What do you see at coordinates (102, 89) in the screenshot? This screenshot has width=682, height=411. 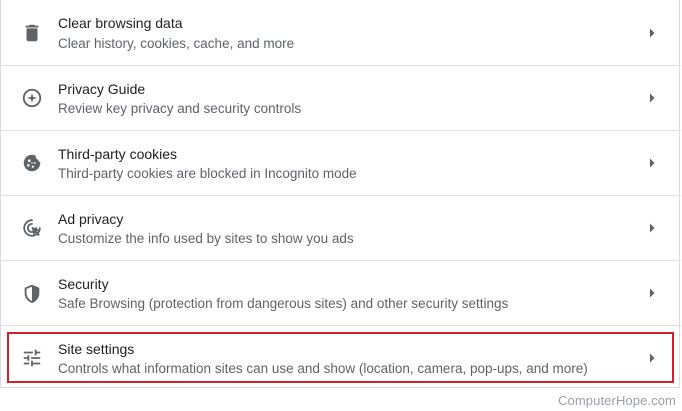 I see `privacy-guide-title: Privacy Guide` at bounding box center [102, 89].